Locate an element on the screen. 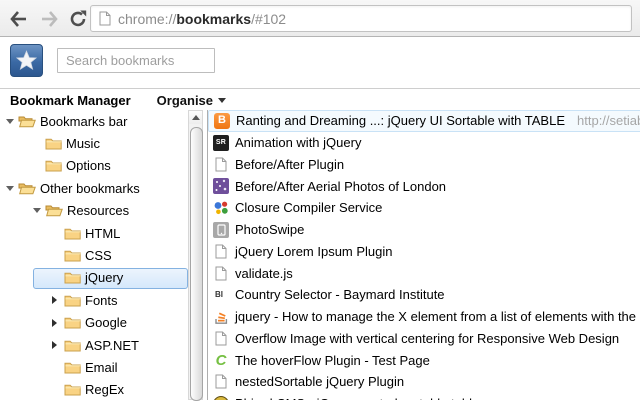 The width and height of the screenshot is (640, 401). tree-item-label: ASP.NET is located at coordinates (112, 345).